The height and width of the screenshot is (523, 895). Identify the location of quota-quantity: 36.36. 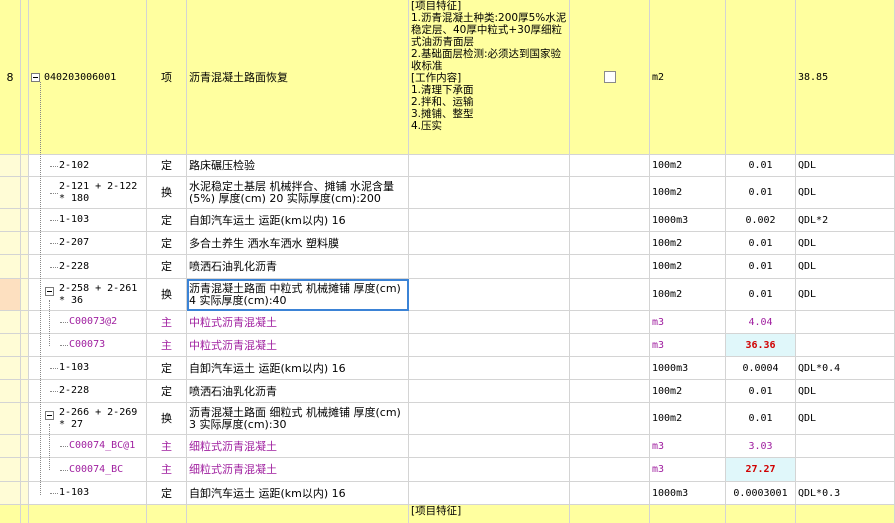
(761, 345).